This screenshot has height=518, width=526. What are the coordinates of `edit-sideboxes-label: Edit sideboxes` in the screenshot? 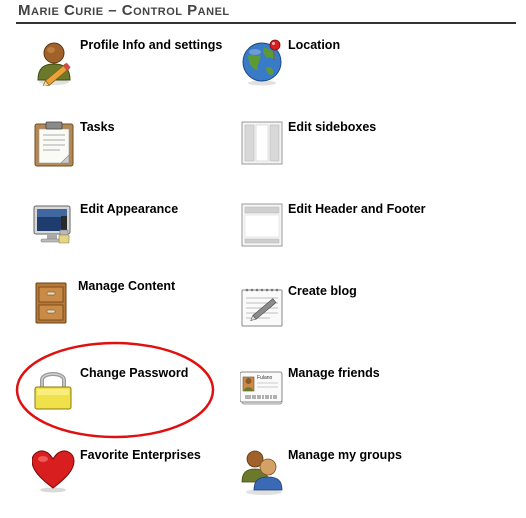 It's located at (332, 127).